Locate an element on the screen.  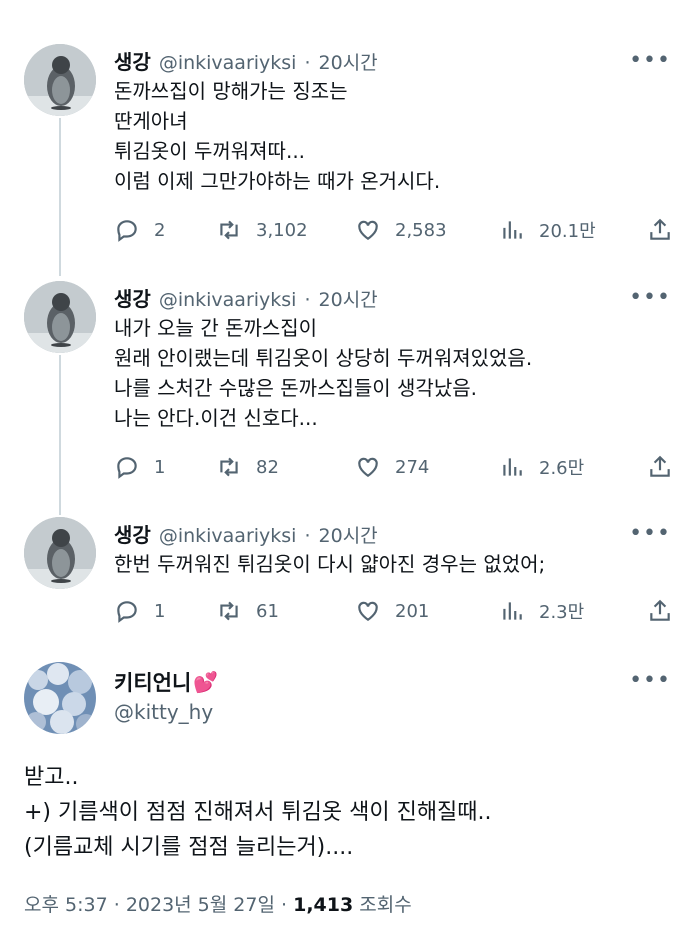
tweet-line: 딴게아녀 is located at coordinates (151, 121).